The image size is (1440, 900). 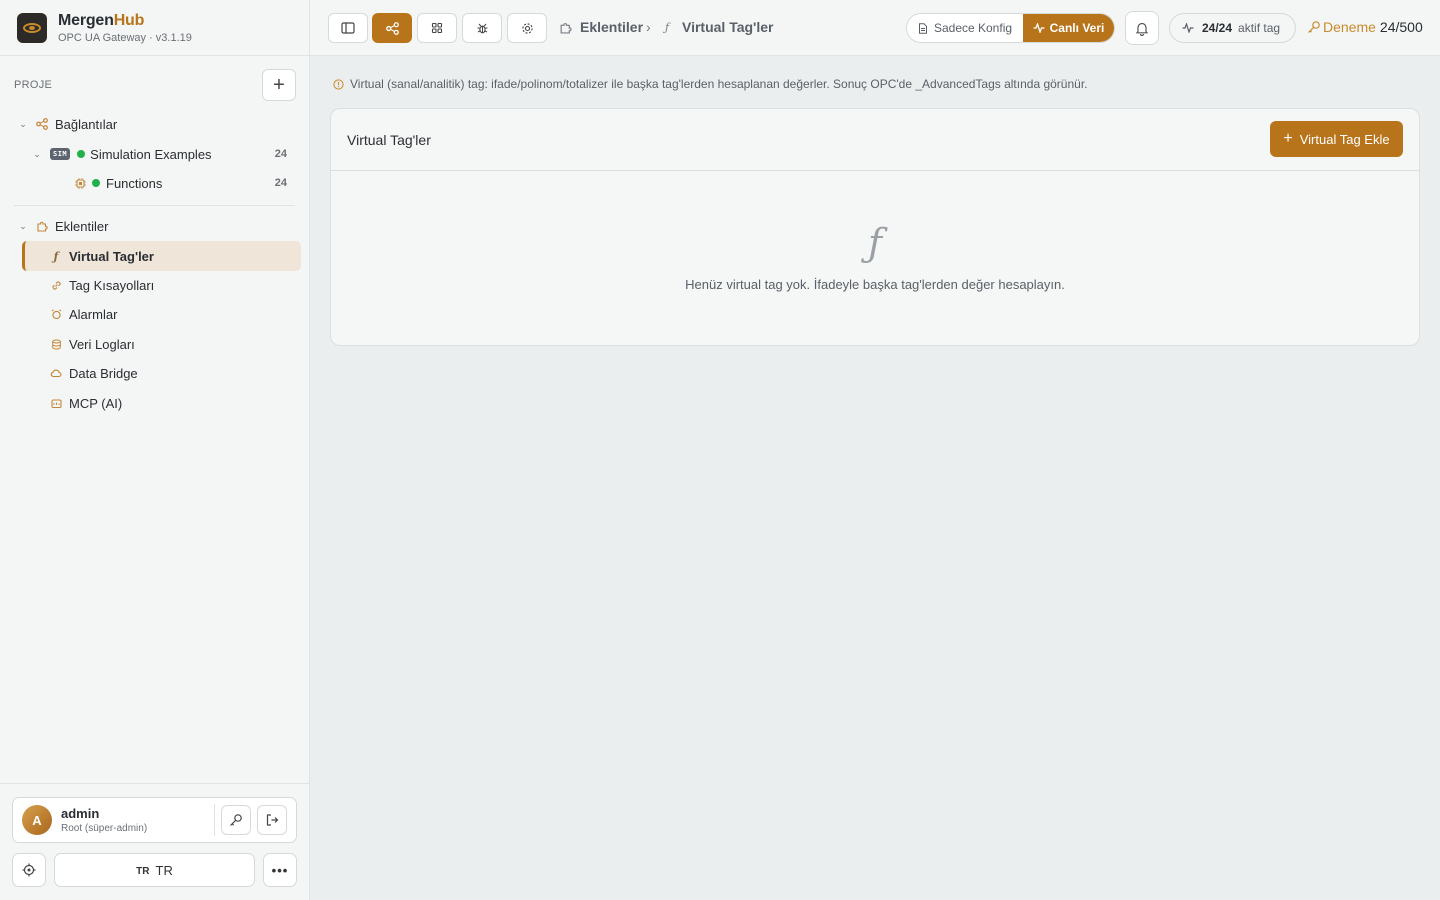 What do you see at coordinates (1288, 138) in the screenshot?
I see `plus-icon: +` at bounding box center [1288, 138].